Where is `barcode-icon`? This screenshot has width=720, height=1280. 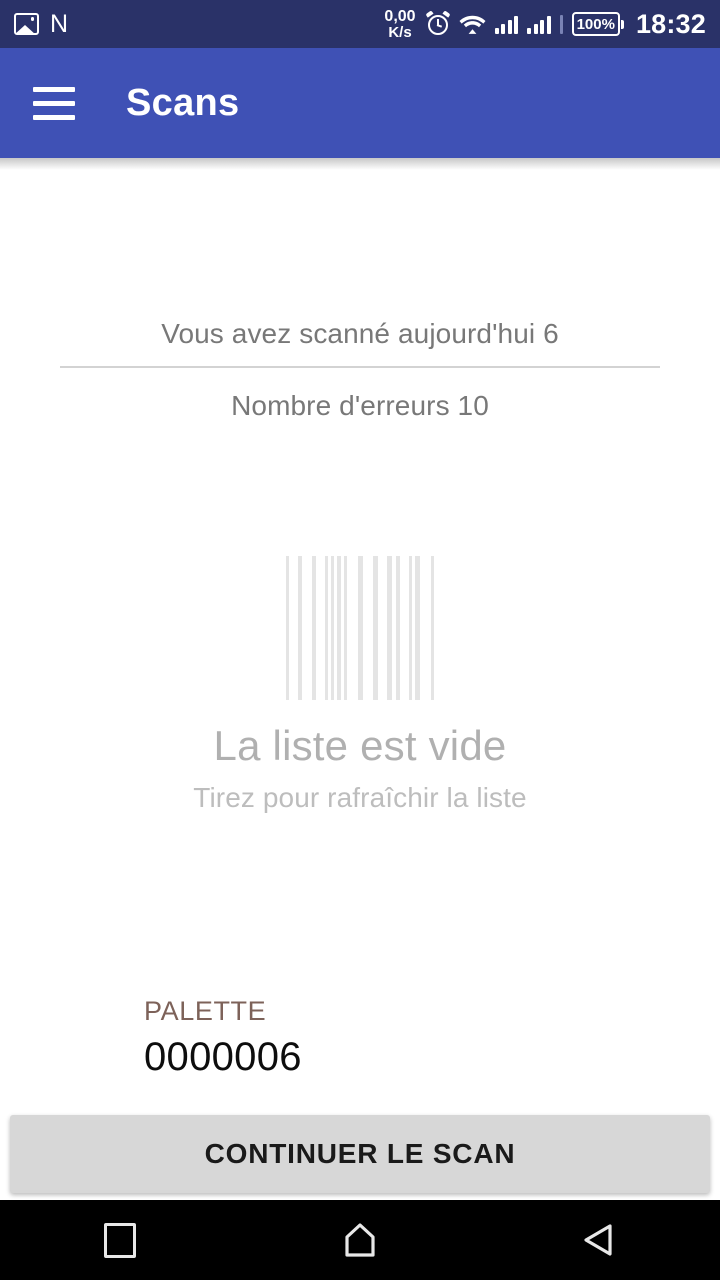 barcode-icon is located at coordinates (360, 628).